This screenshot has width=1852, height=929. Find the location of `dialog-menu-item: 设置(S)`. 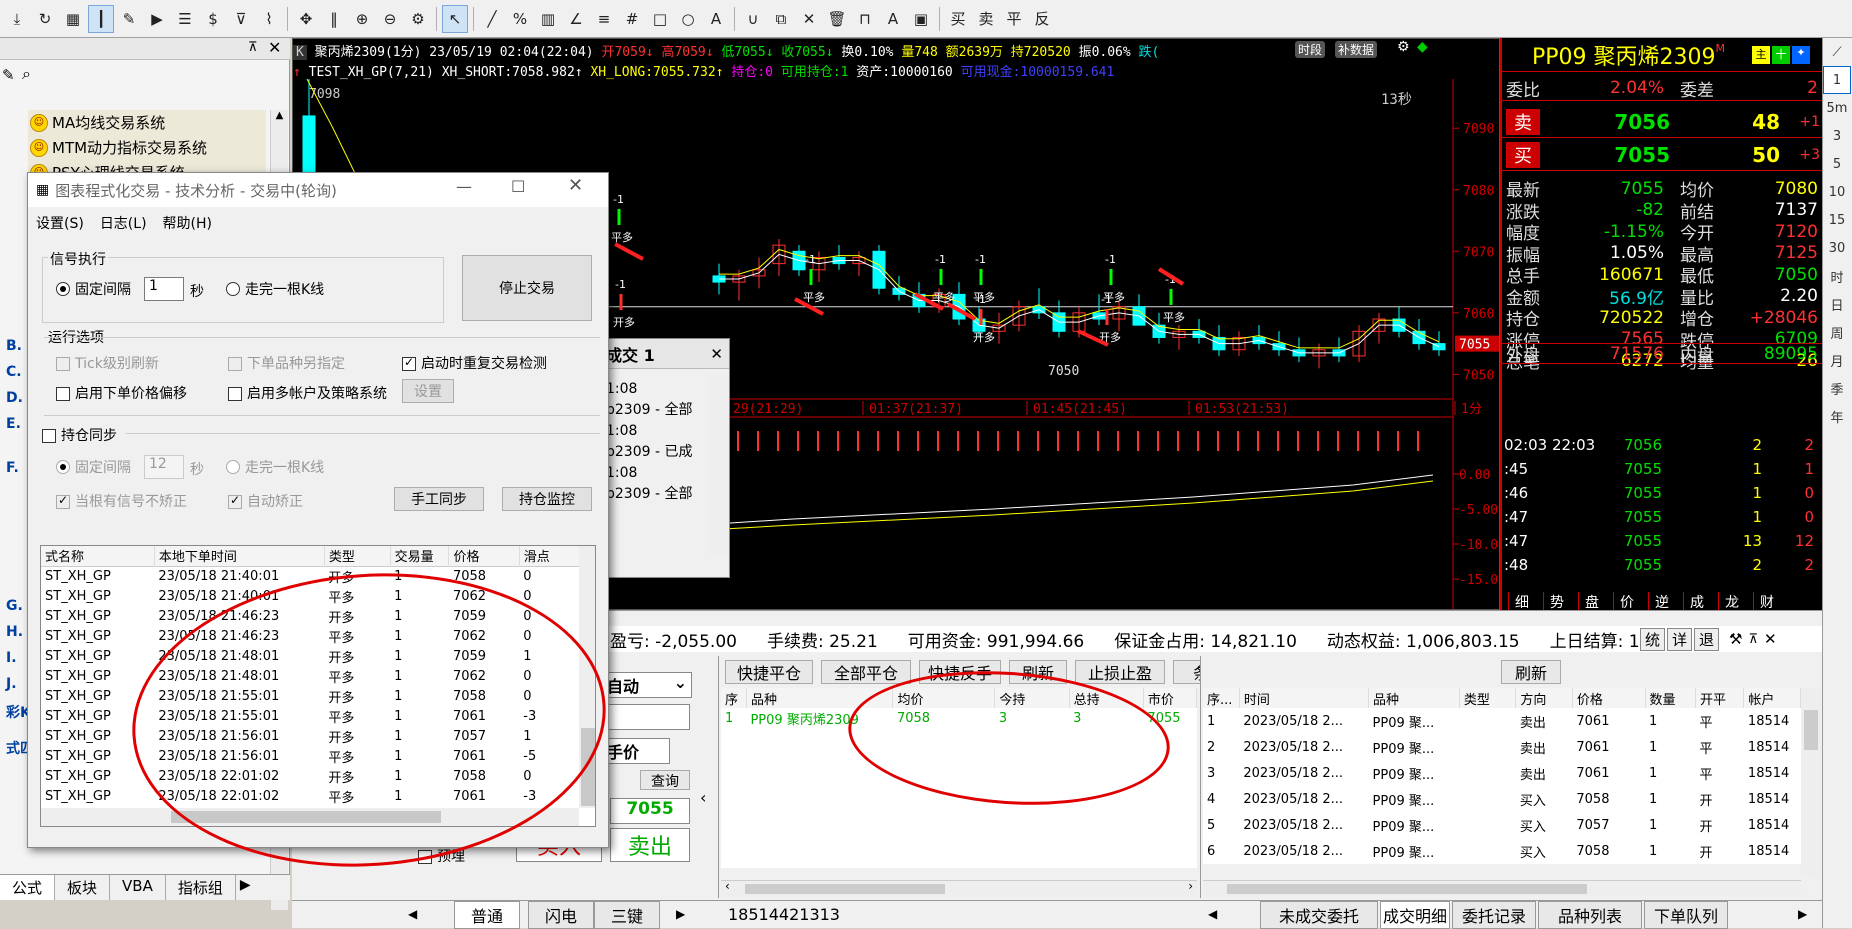

dialog-menu-item: 设置(S) is located at coordinates (60, 223).